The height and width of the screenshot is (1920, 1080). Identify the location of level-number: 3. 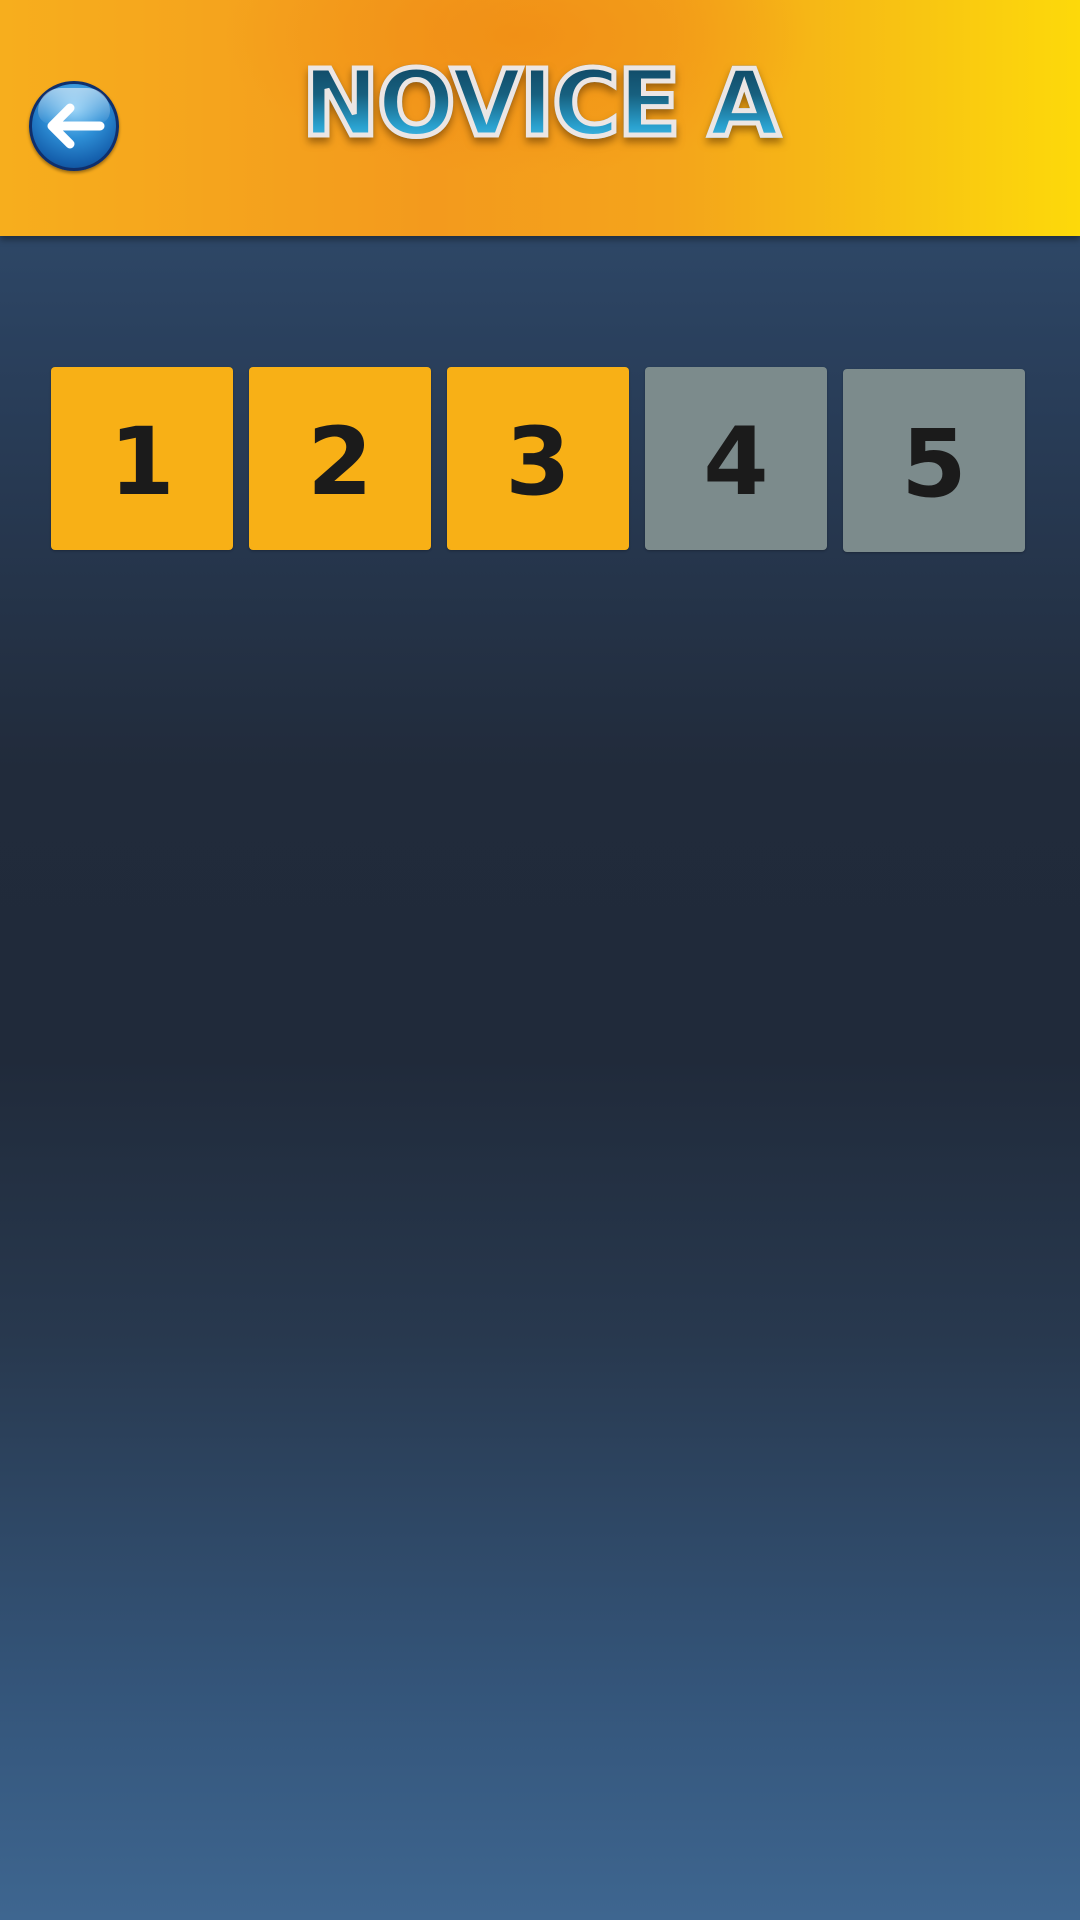
(538, 462).